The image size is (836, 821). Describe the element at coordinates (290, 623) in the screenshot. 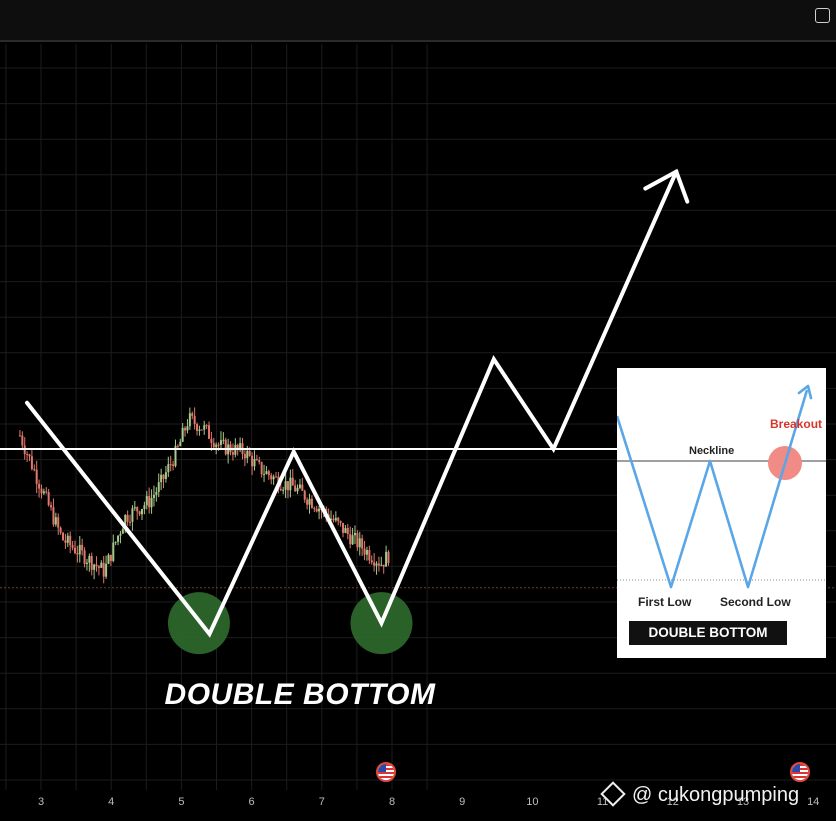

I see `bottom-markers` at that location.